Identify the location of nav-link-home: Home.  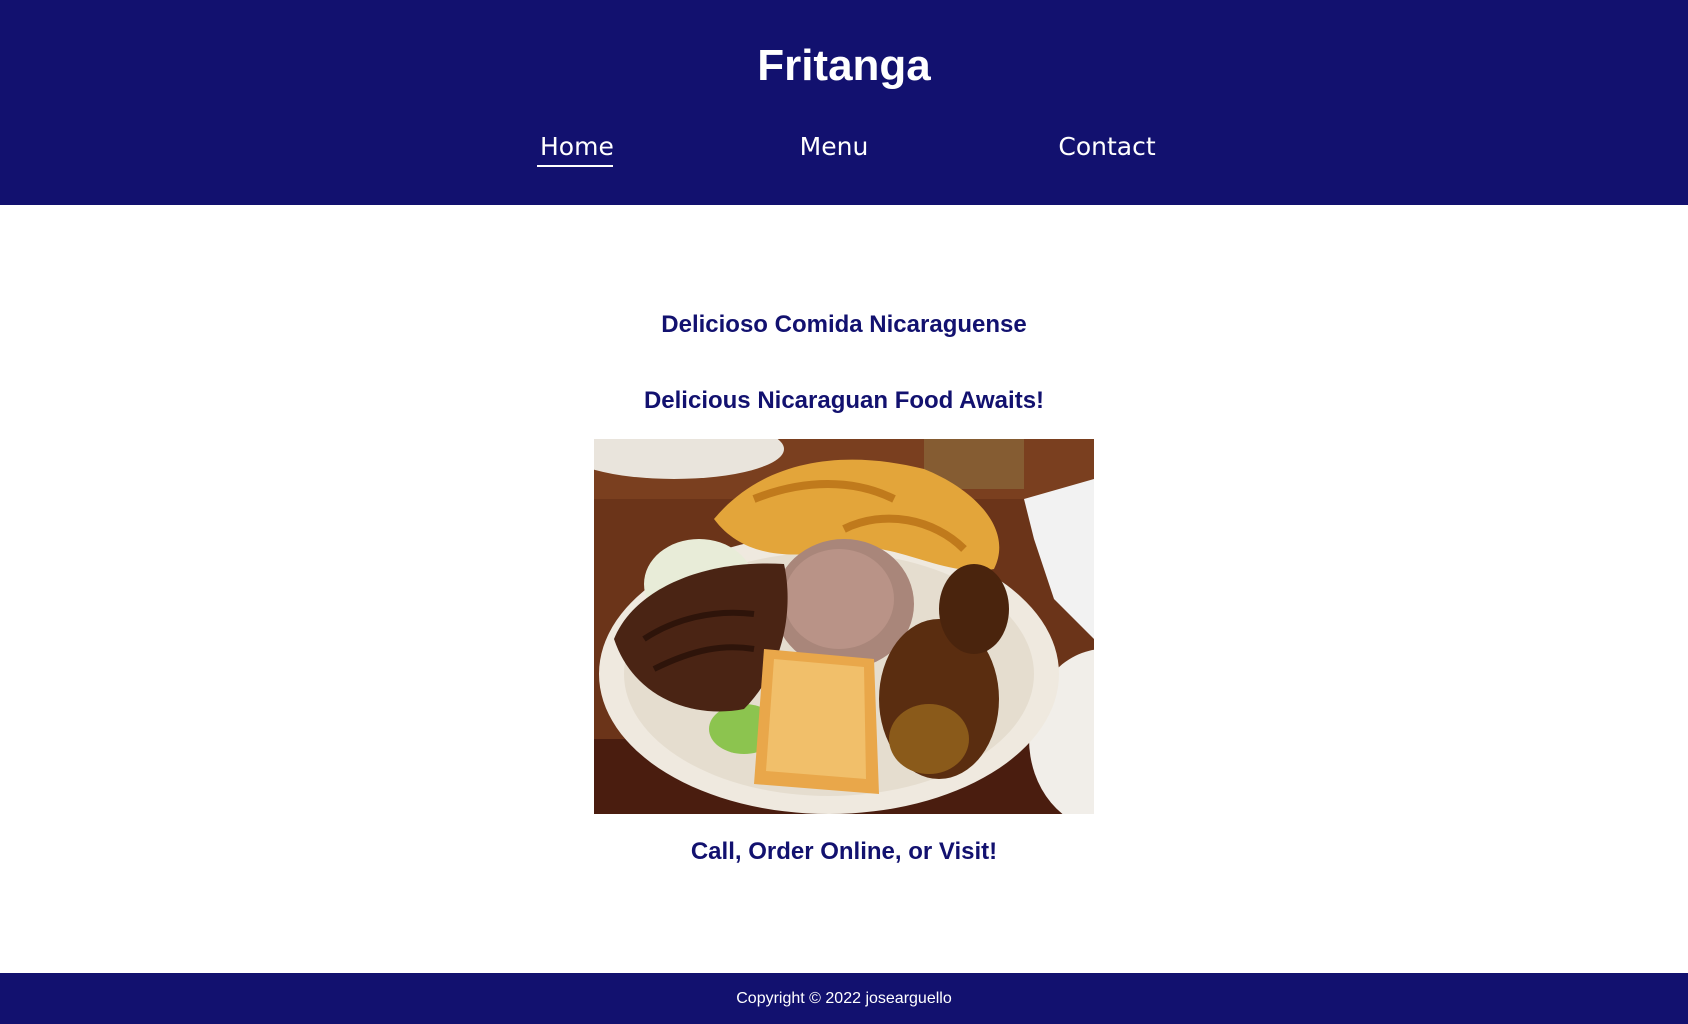
(575, 149).